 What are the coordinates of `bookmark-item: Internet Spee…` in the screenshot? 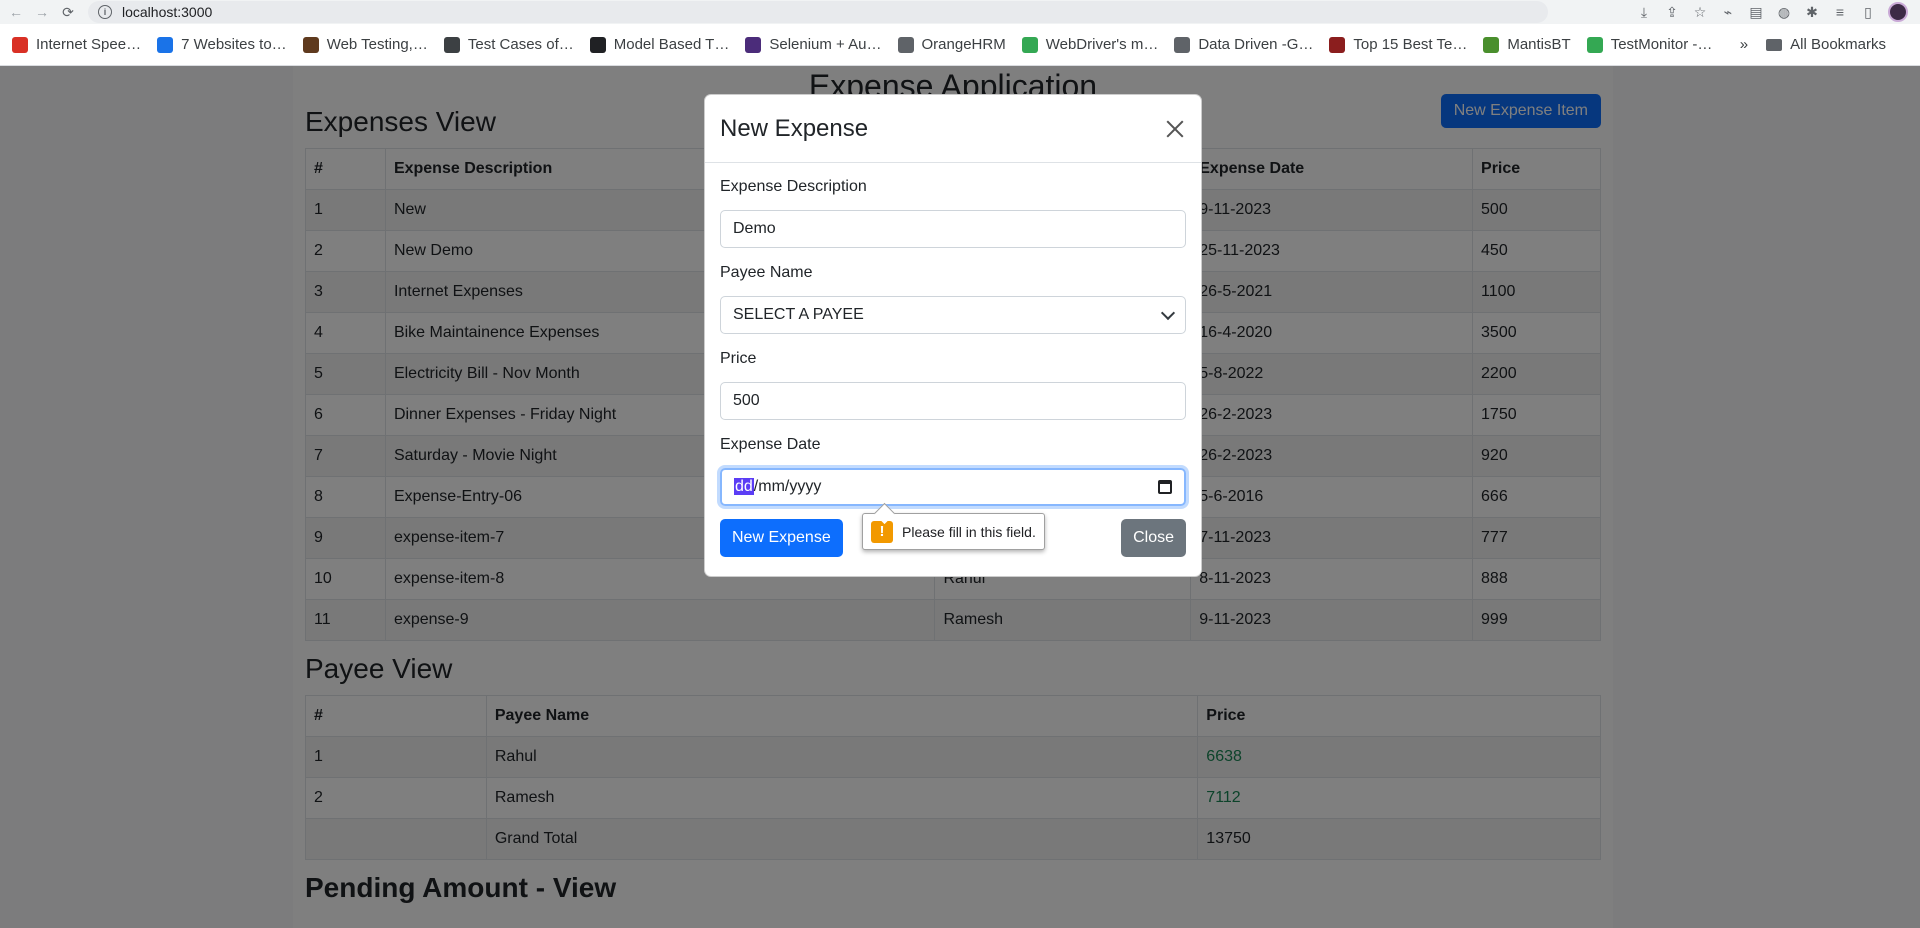 It's located at (76, 44).